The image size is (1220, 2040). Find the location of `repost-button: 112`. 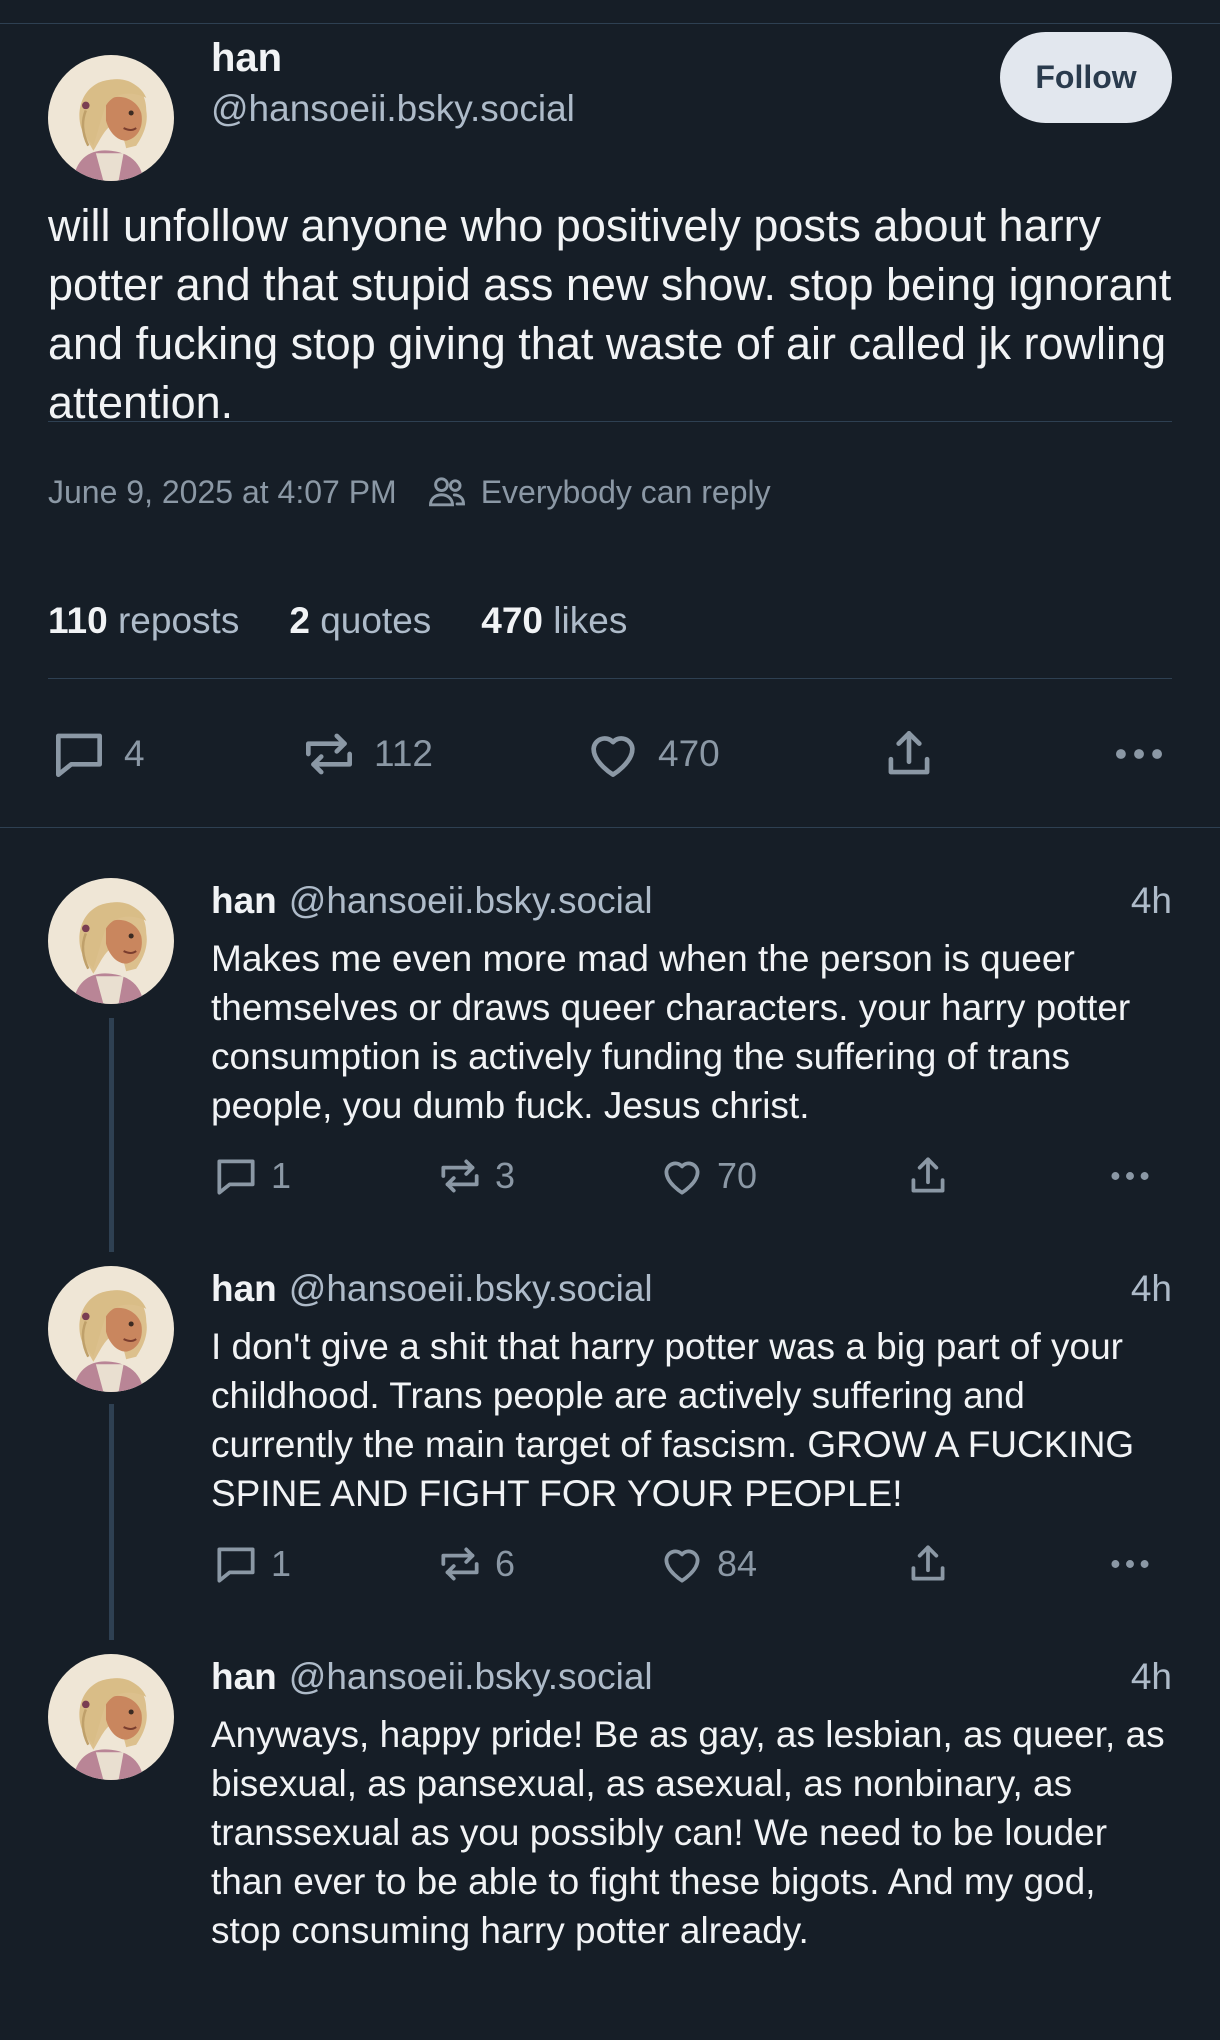

repost-button: 112 is located at coordinates (365, 754).